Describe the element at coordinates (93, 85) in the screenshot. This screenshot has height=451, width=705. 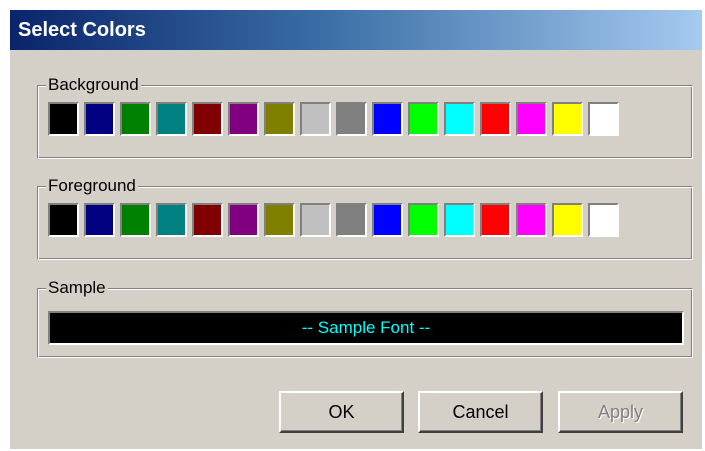
I see `background-group-label: Background` at that location.